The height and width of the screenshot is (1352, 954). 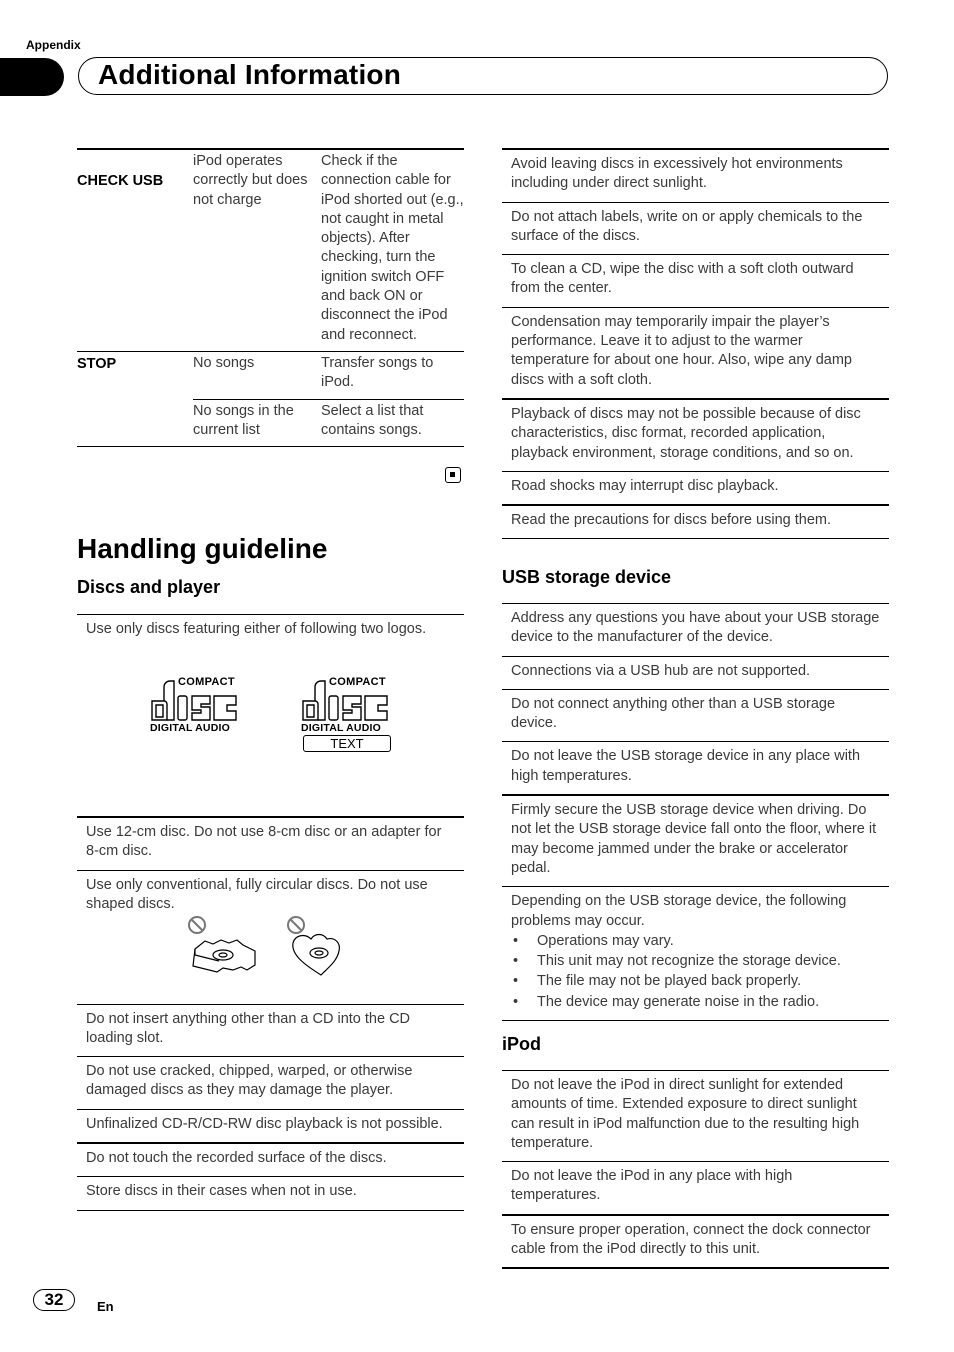 What do you see at coordinates (243, 420) in the screenshot?
I see `cause-cell: No songs in the current list` at bounding box center [243, 420].